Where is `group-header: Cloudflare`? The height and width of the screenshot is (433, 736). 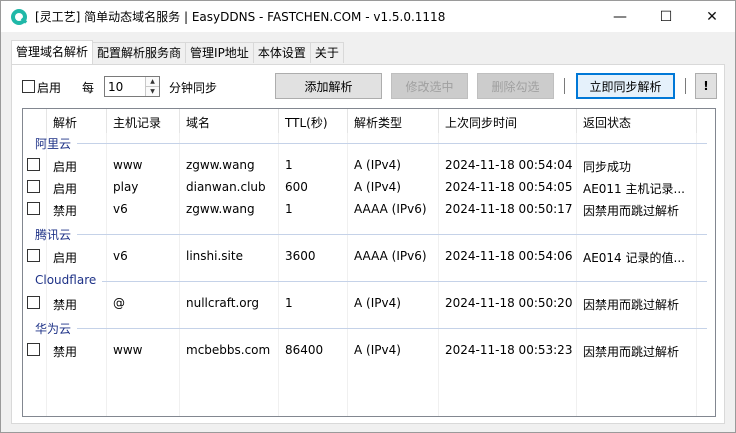
group-header: Cloudflare is located at coordinates (65, 280).